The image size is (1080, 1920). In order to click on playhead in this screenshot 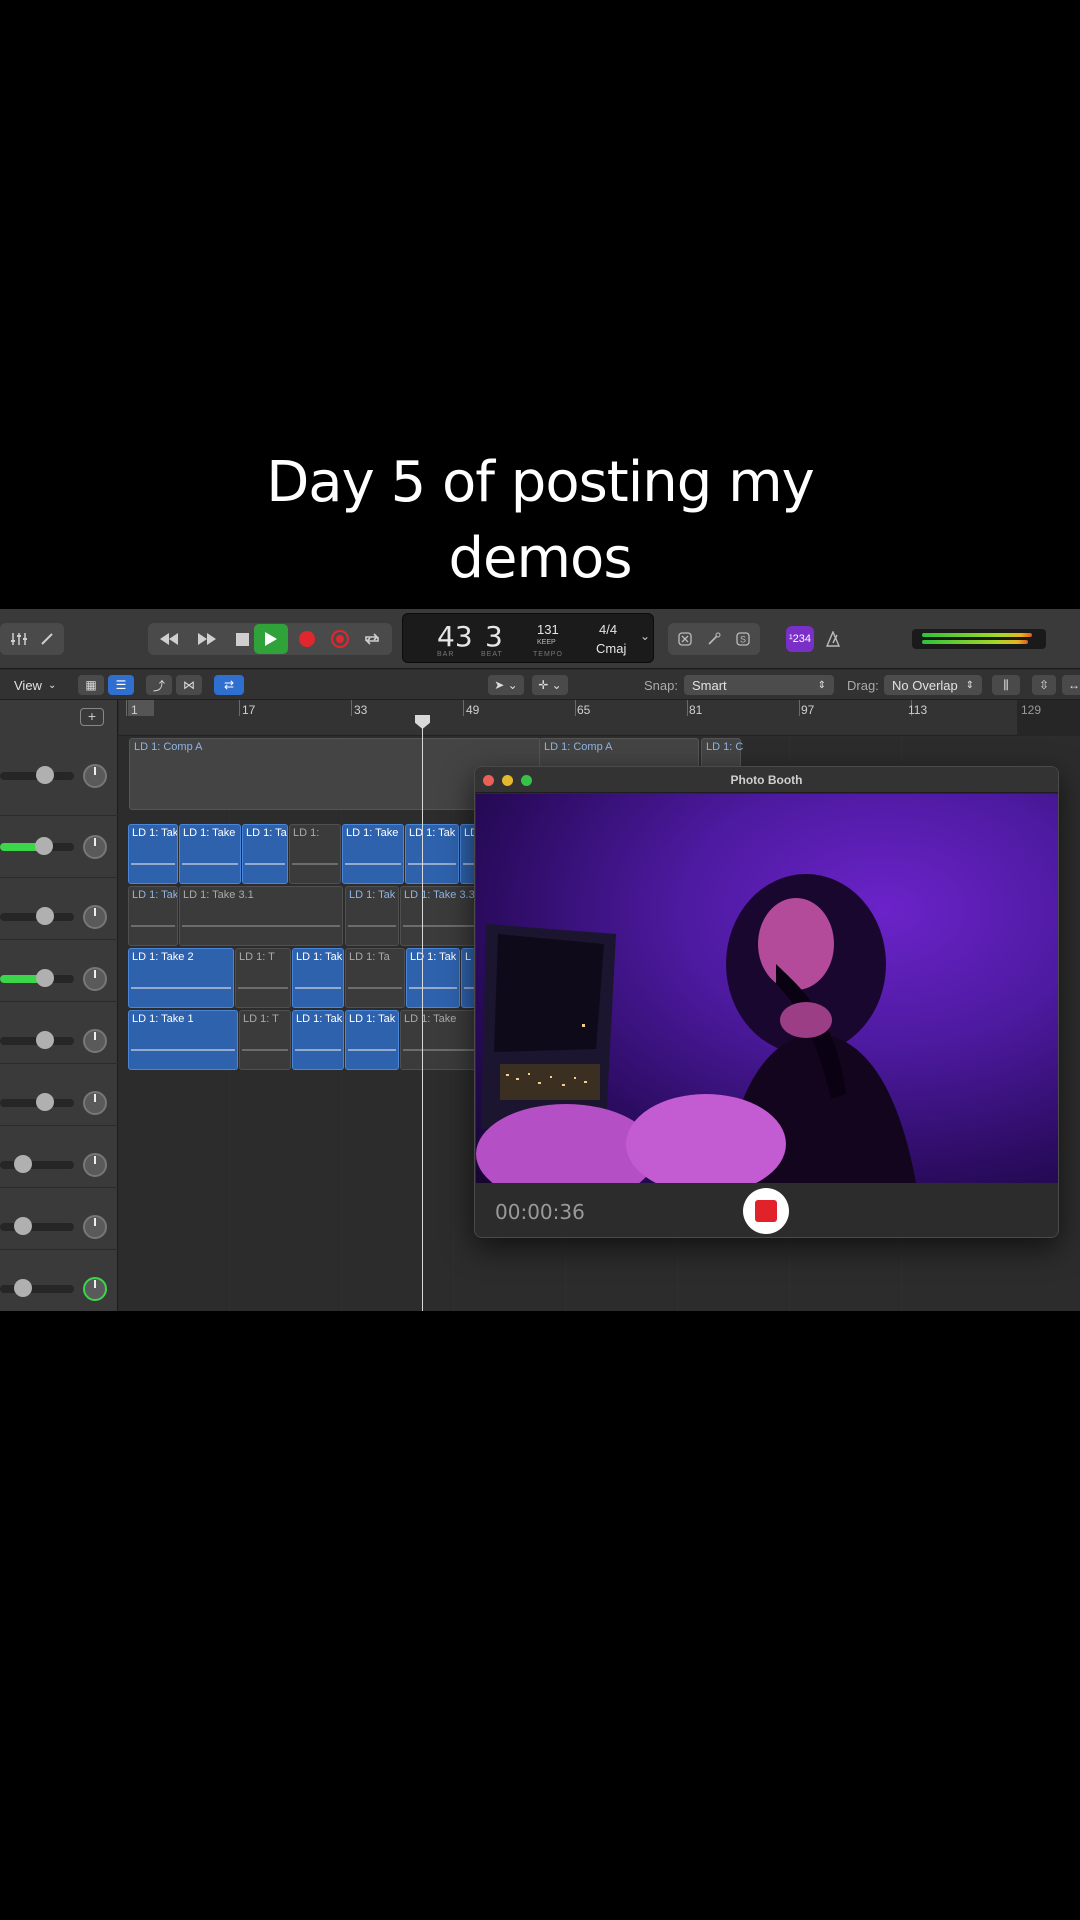, I will do `click(422, 1015)`.